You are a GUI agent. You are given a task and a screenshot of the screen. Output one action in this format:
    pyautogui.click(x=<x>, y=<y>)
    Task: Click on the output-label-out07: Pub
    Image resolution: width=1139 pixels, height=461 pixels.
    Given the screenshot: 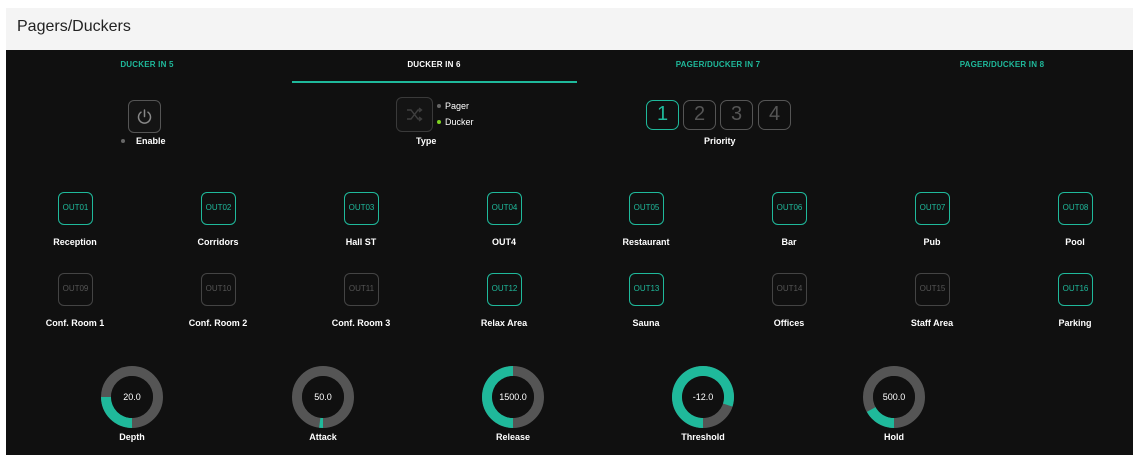 What is the action you would take?
    pyautogui.click(x=932, y=242)
    